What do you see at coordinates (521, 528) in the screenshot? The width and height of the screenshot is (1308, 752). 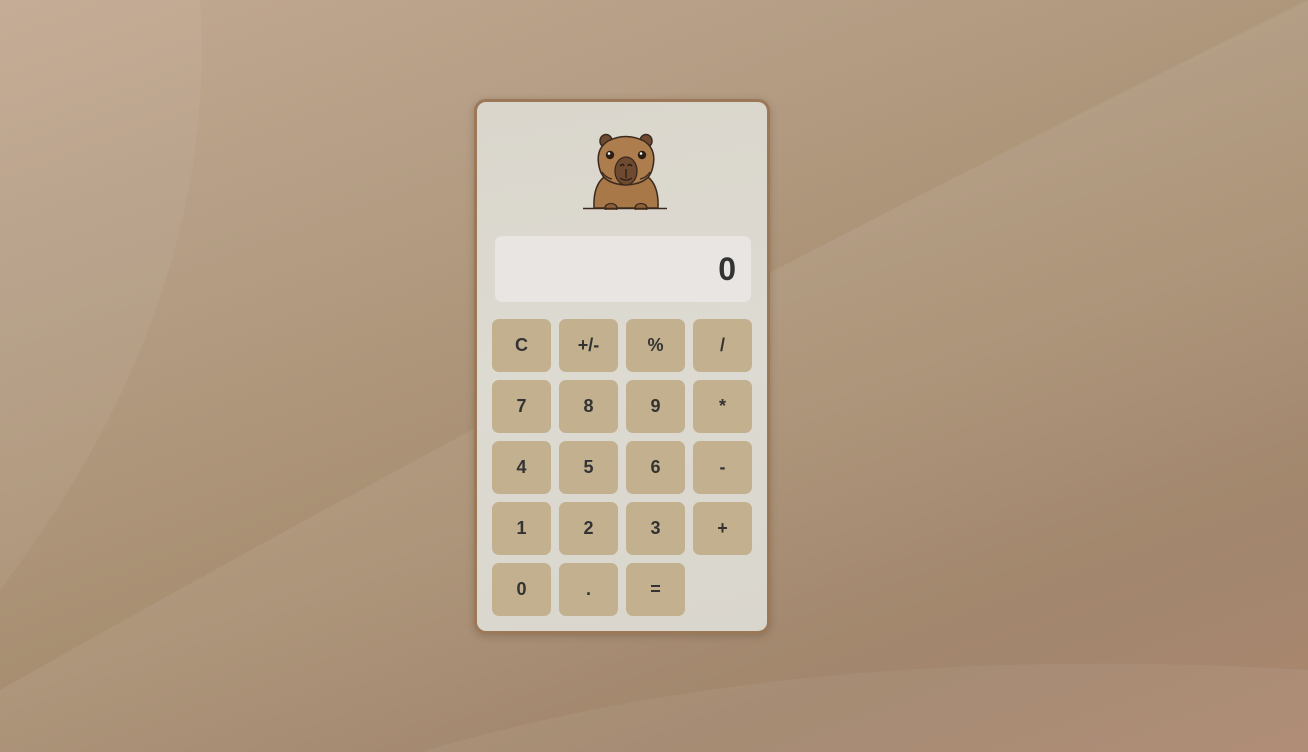 I see `digit-1-button: 1` at bounding box center [521, 528].